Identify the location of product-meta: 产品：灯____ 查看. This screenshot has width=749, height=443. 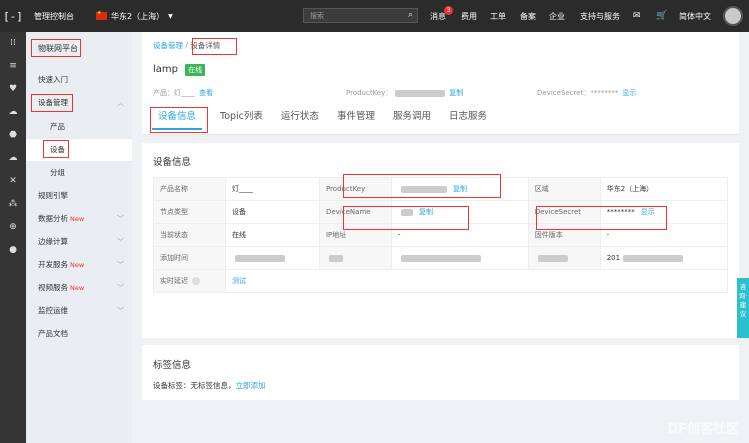
(183, 93).